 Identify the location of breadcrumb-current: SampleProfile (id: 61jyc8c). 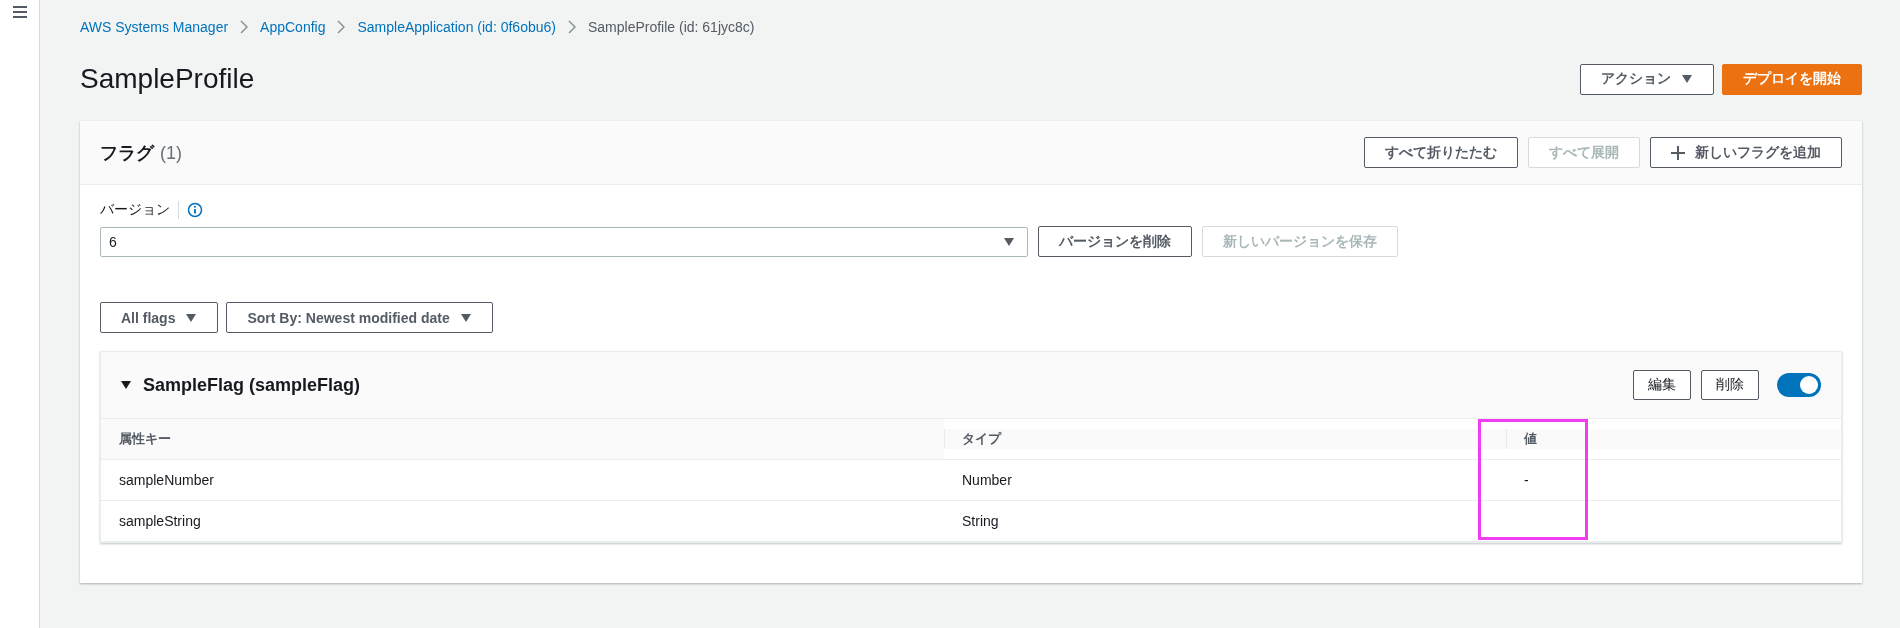
(671, 27).